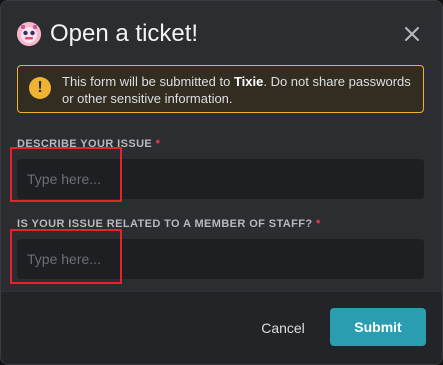  I want to click on field-label-issue: DESCRIBE YOUR ISSUE *, so click(88, 144).